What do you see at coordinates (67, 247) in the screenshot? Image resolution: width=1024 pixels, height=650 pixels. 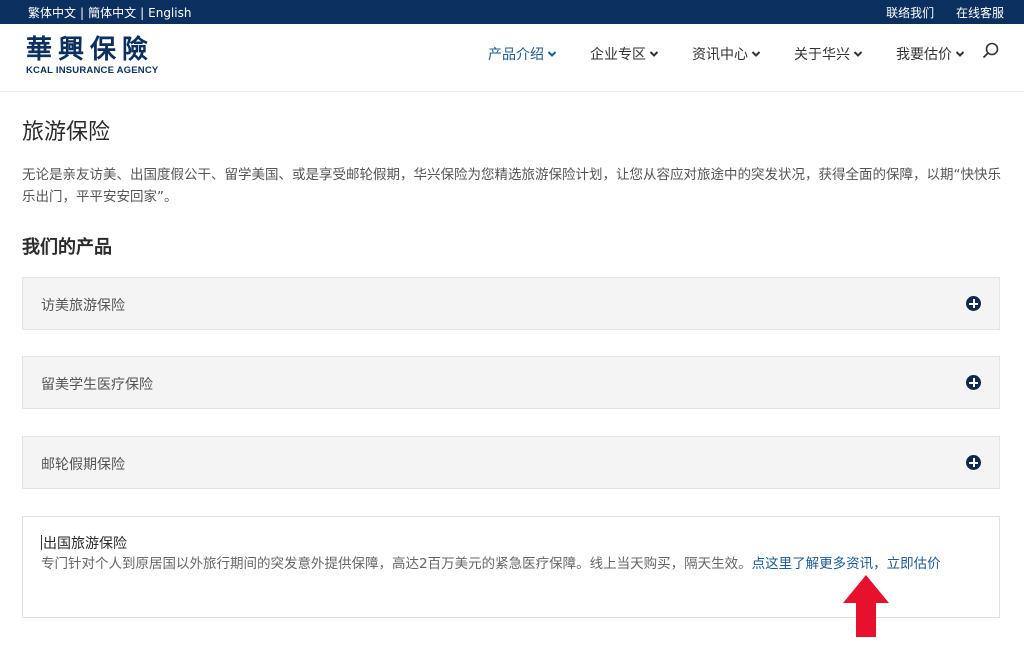 I see `products-heading: 我们的产品` at bounding box center [67, 247].